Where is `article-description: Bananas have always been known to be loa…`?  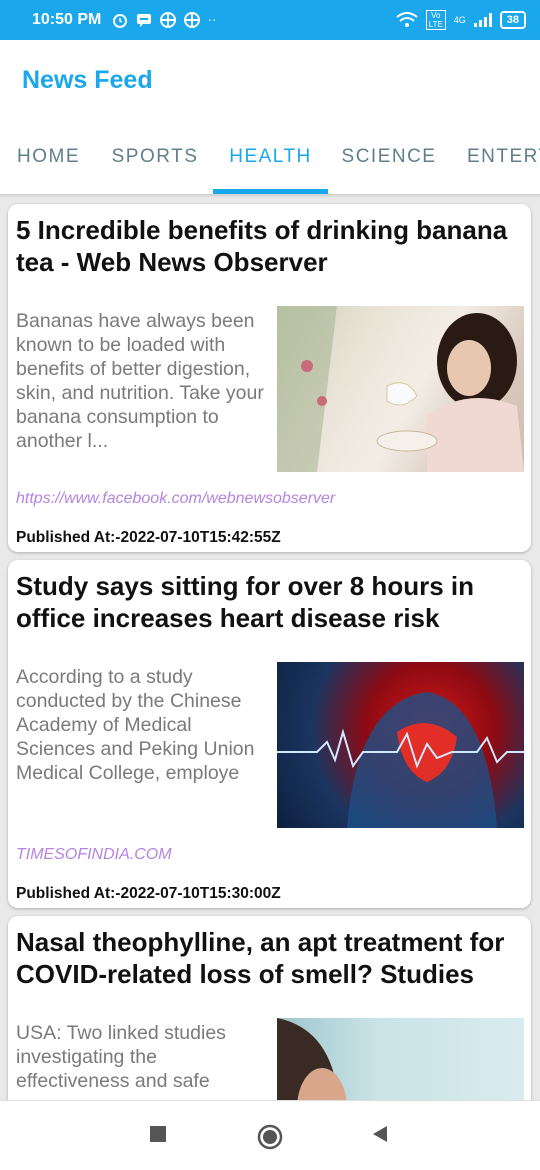
article-description: Bananas have always been known to be loa… is located at coordinates (140, 381).